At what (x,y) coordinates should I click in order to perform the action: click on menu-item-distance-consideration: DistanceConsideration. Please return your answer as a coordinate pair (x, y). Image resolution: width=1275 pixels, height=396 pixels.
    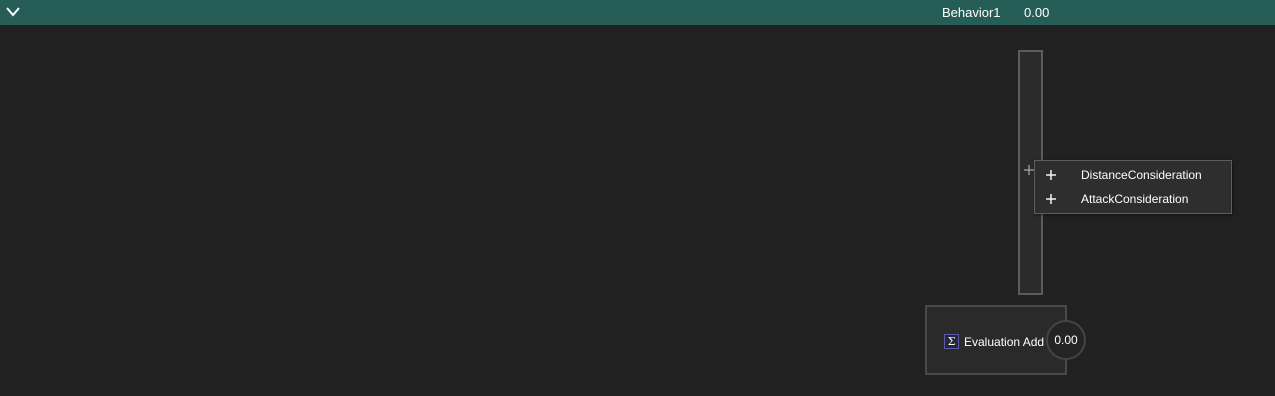
    Looking at the image, I should click on (1133, 175).